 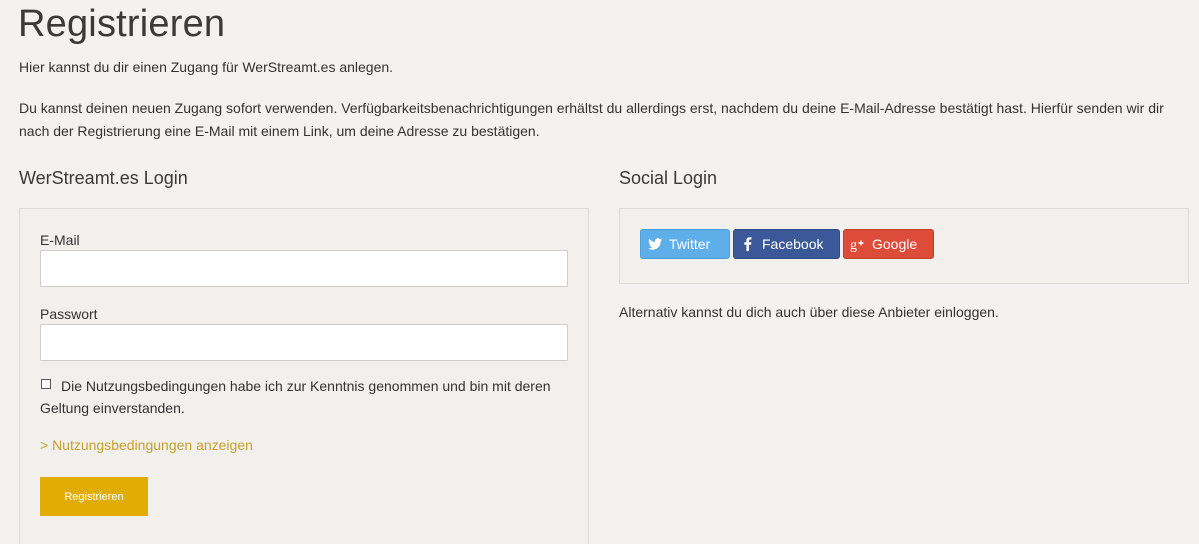 What do you see at coordinates (94, 496) in the screenshot?
I see `register-button: Registrieren` at bounding box center [94, 496].